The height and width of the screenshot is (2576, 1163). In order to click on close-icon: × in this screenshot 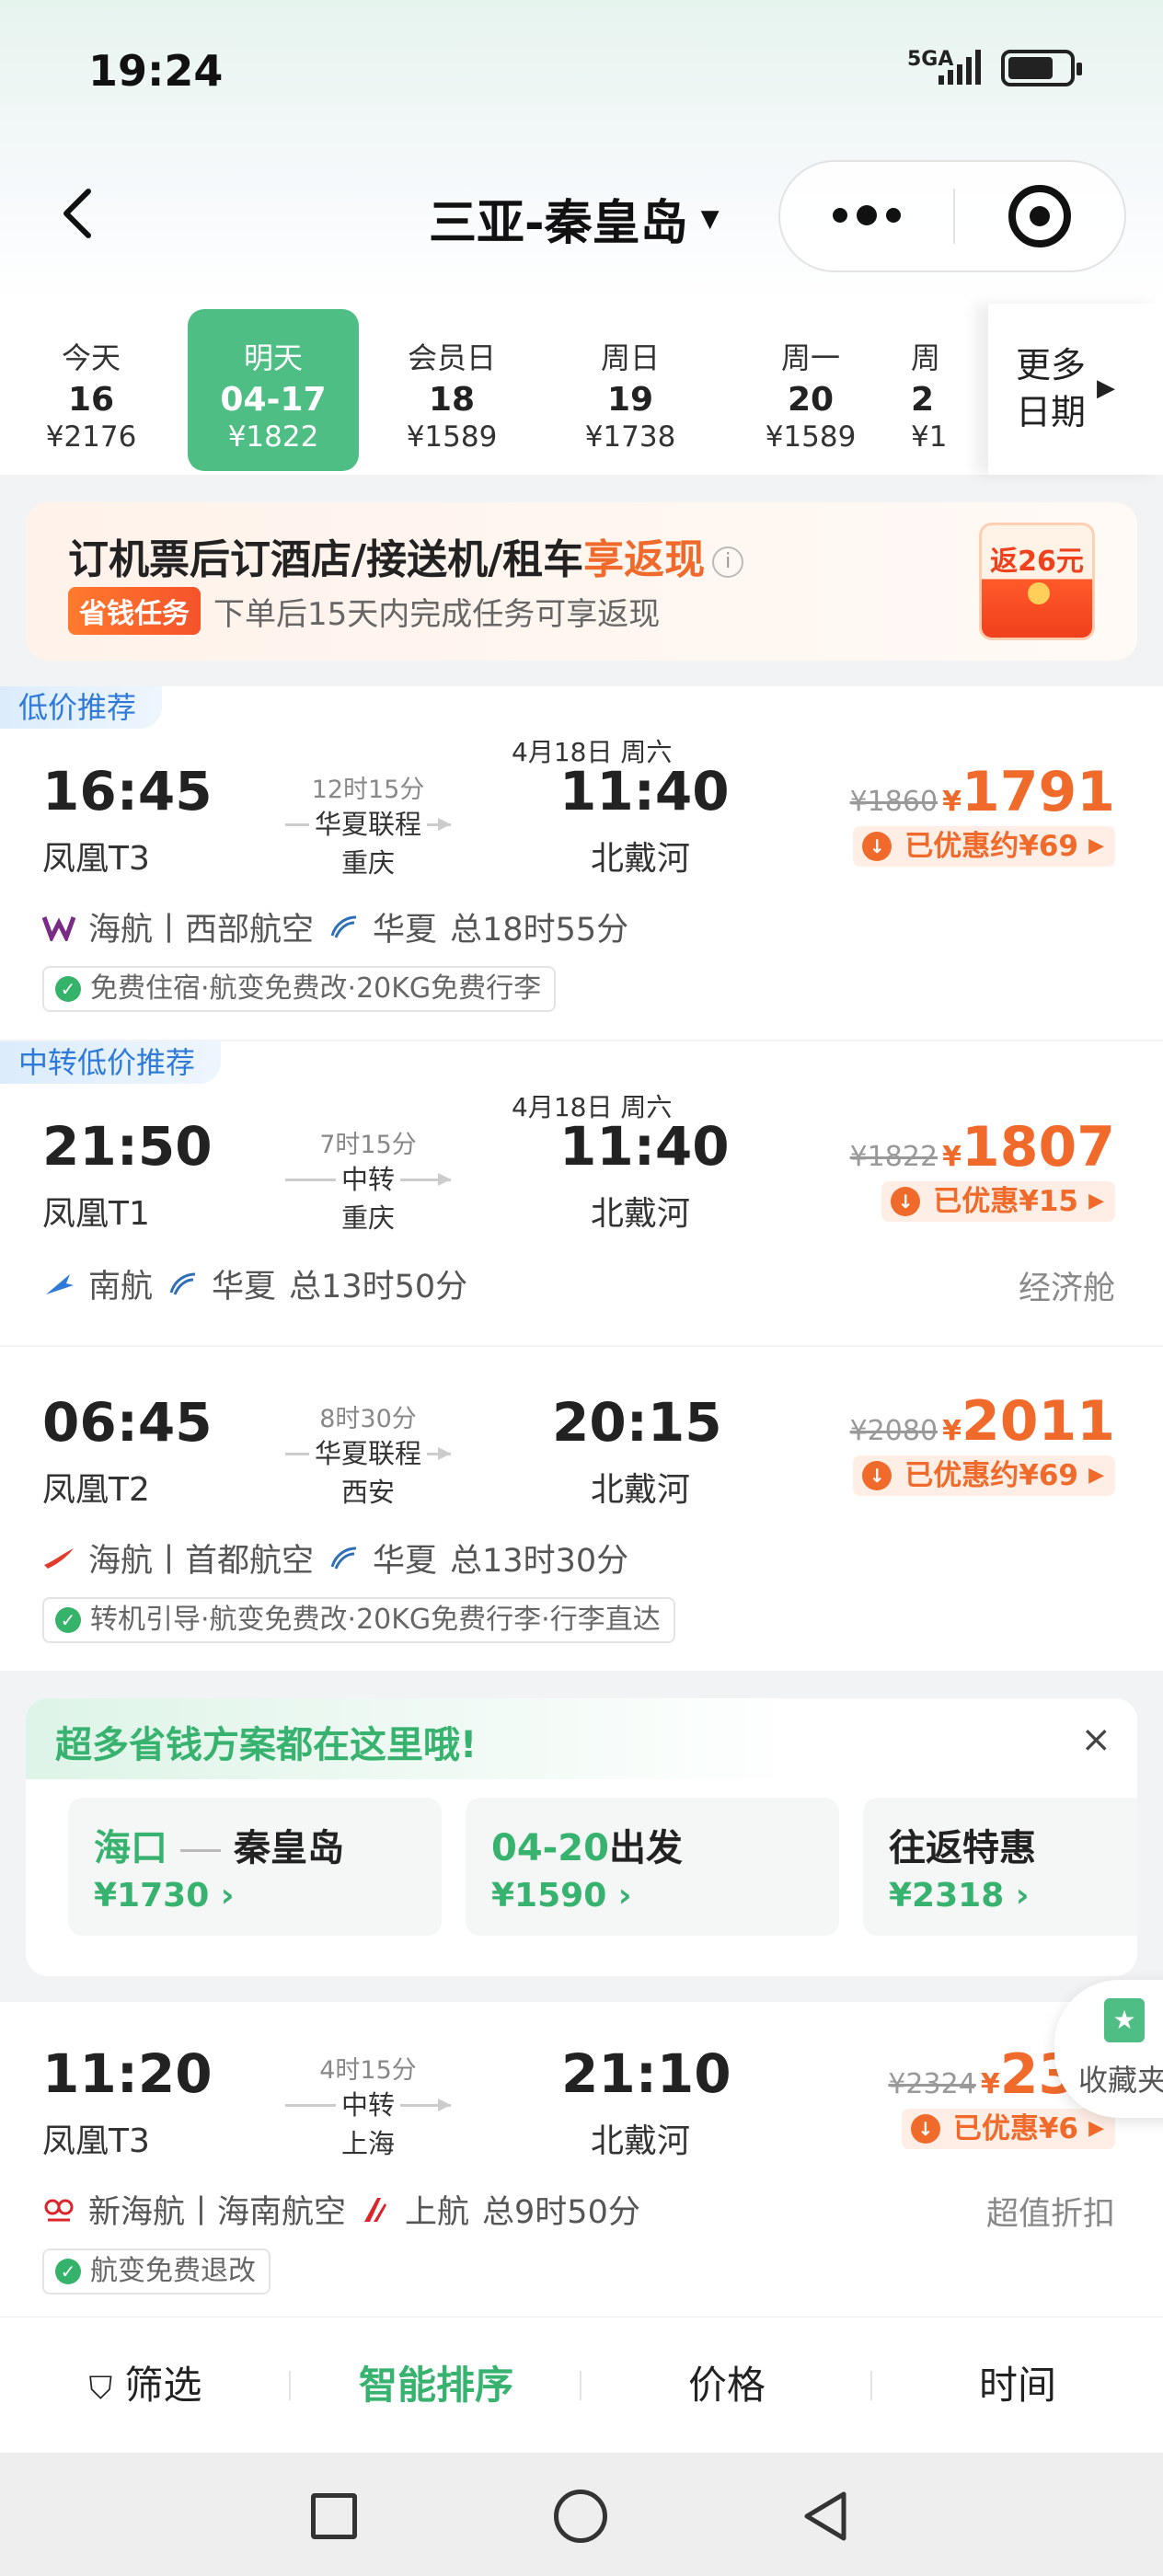, I will do `click(1096, 1740)`.